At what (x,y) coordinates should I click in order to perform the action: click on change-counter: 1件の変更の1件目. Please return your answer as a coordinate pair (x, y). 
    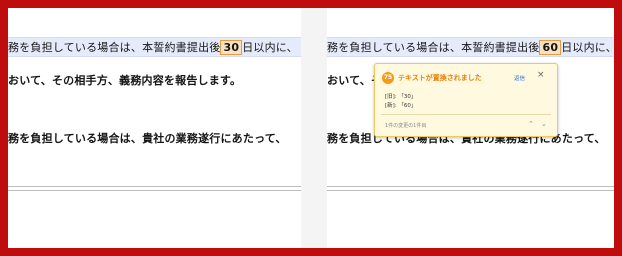
    Looking at the image, I should click on (406, 126).